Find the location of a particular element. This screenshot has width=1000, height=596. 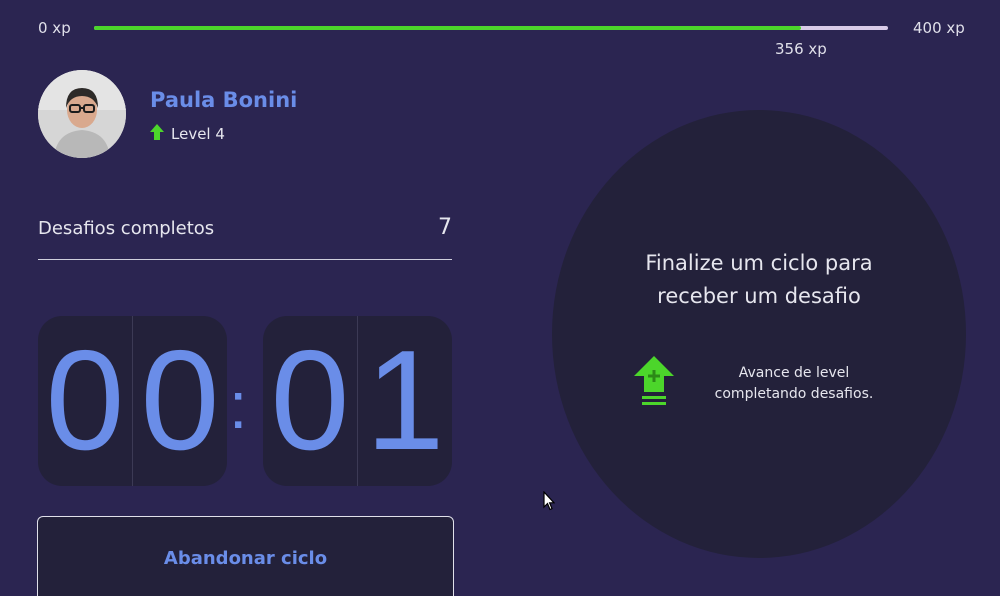

seconds-units-digit: 1 is located at coordinates (404, 401).